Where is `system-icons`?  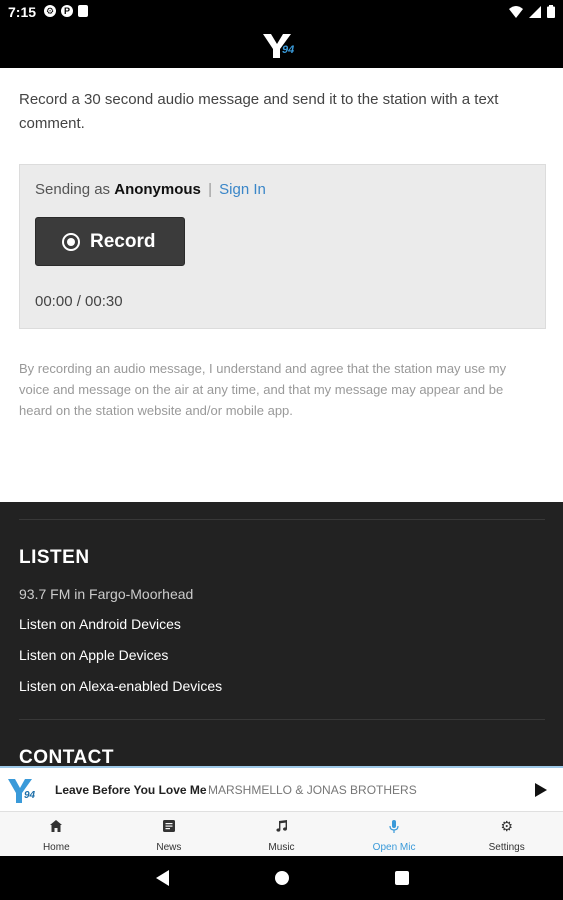 system-icons is located at coordinates (532, 11).